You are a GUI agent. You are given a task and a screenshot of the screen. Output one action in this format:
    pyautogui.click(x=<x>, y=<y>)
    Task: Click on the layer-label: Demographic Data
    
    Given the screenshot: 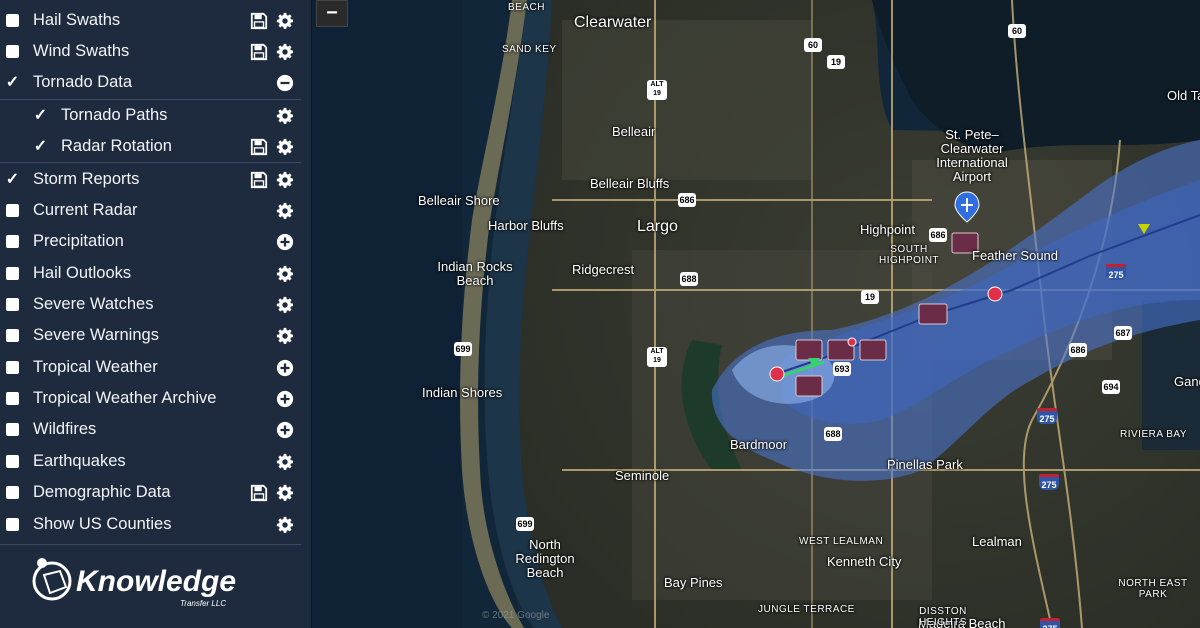 What is the action you would take?
    pyautogui.click(x=141, y=492)
    